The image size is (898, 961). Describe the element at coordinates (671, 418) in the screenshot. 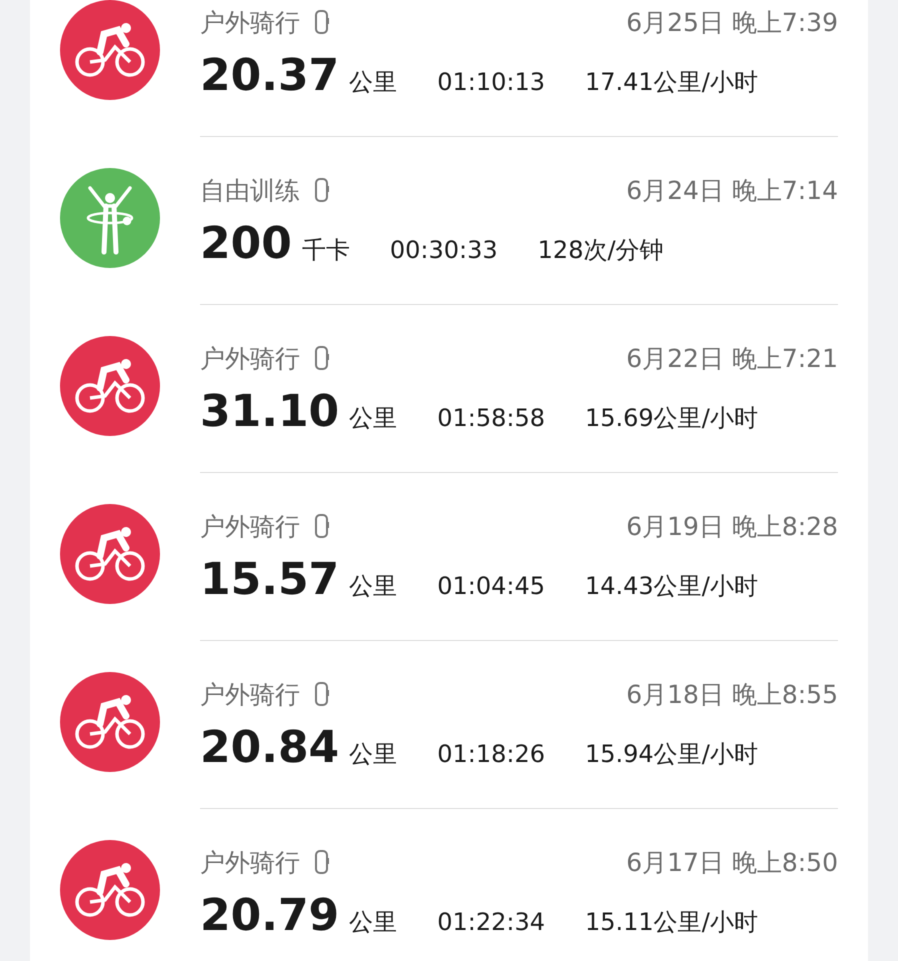

I see `workout-rate: 15.69公里/小时` at that location.